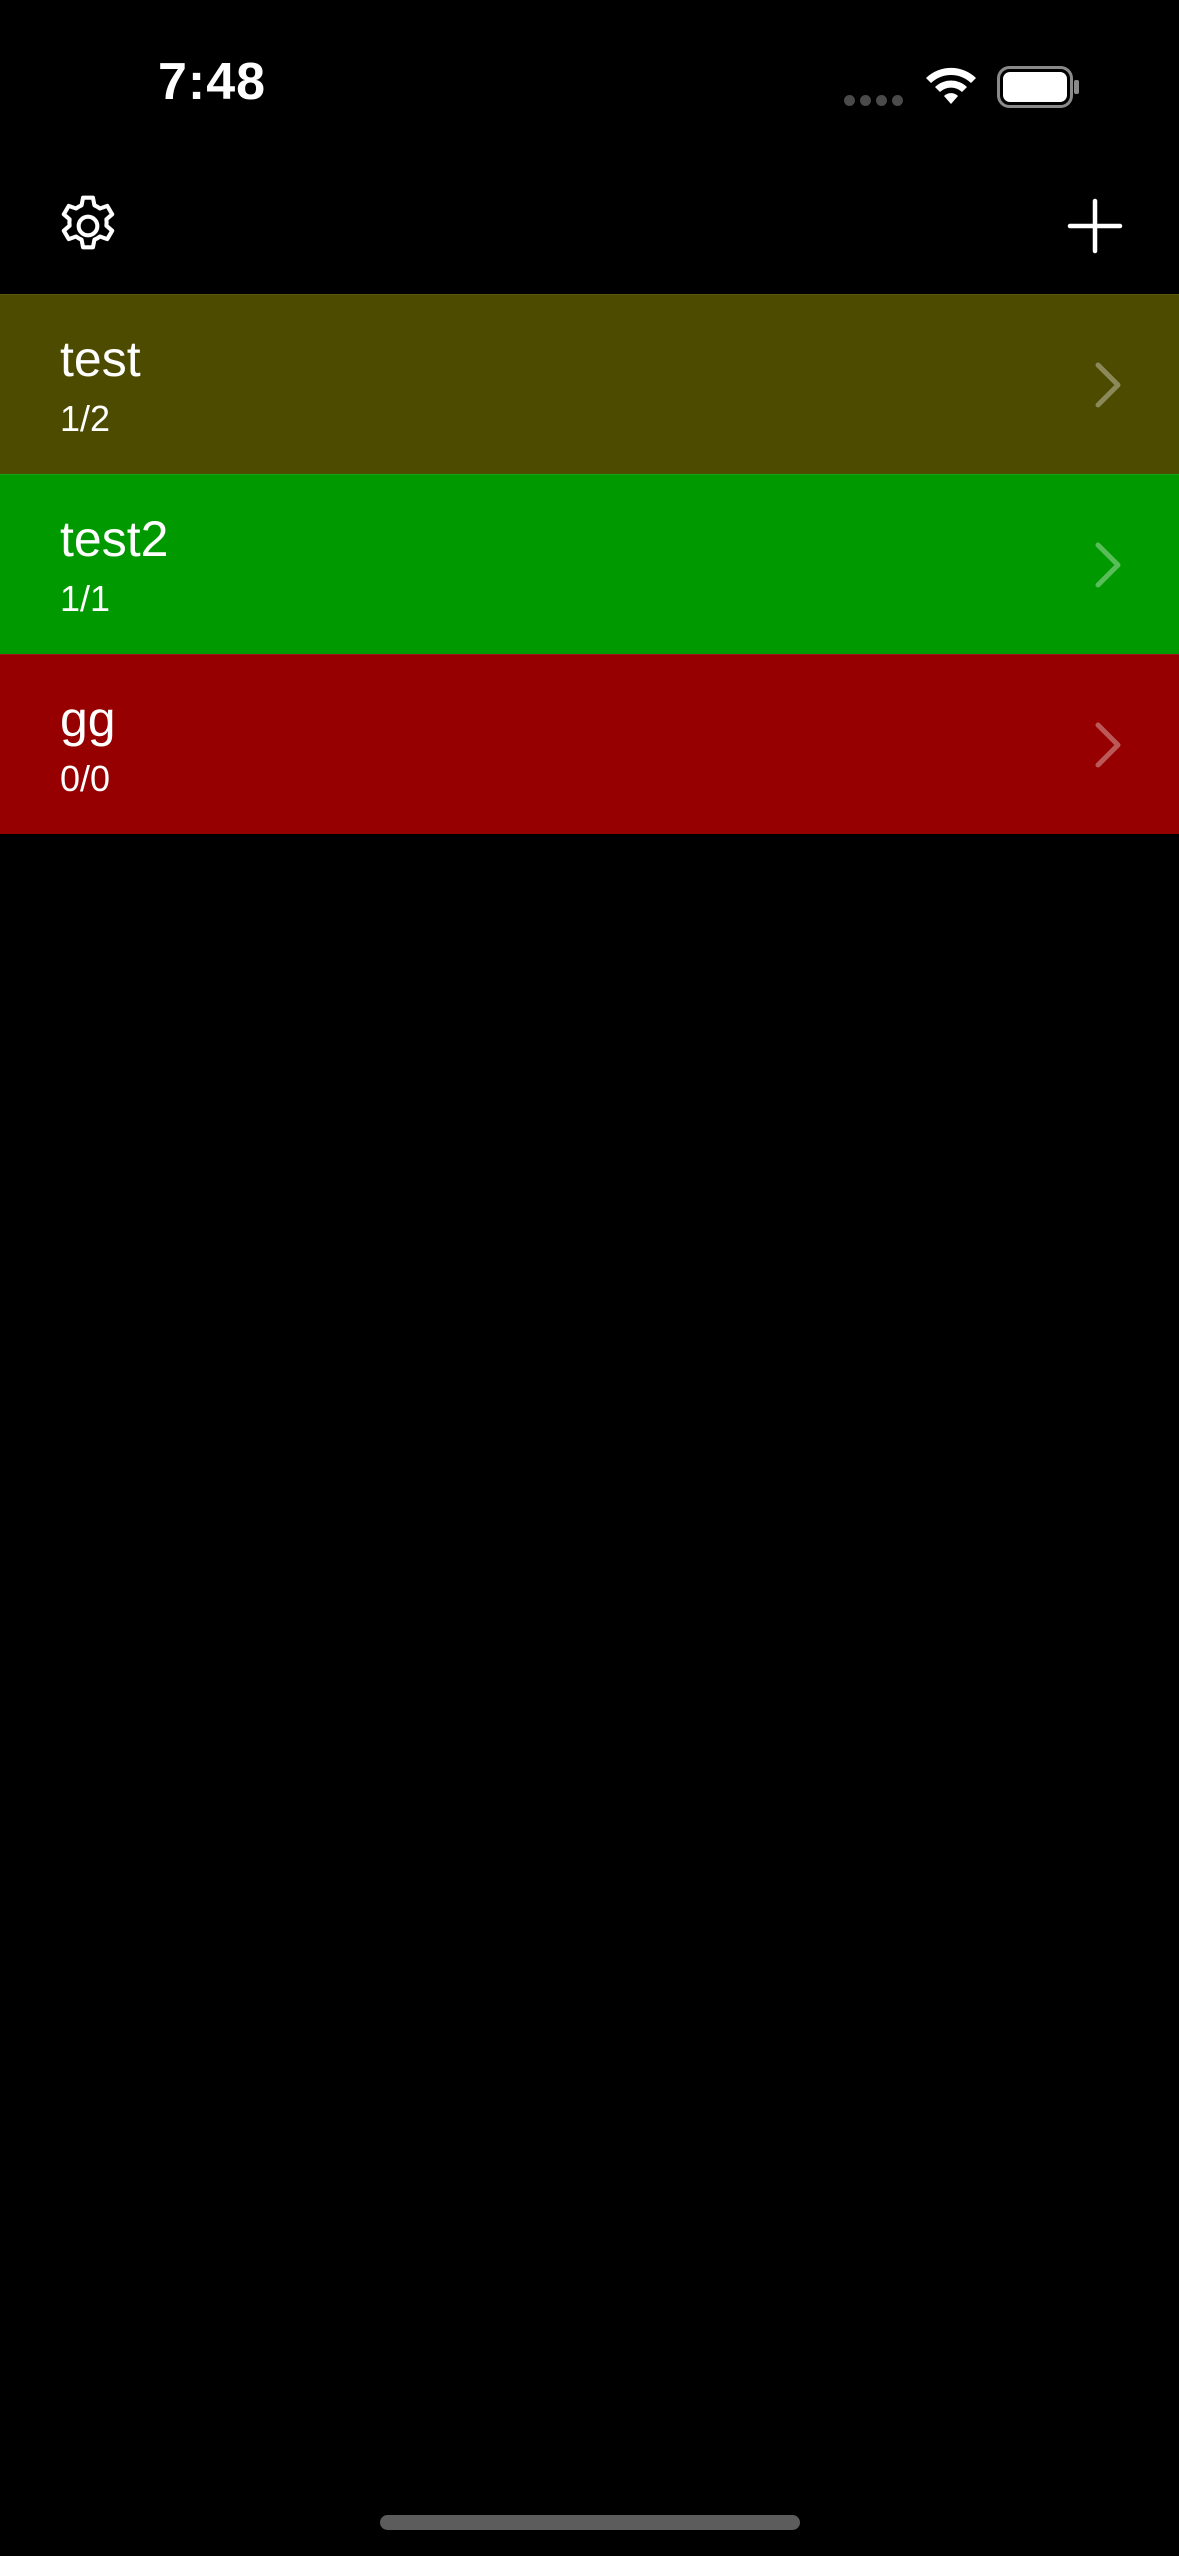 The image size is (1179, 2556). I want to click on battery-icon, so click(1038, 87).